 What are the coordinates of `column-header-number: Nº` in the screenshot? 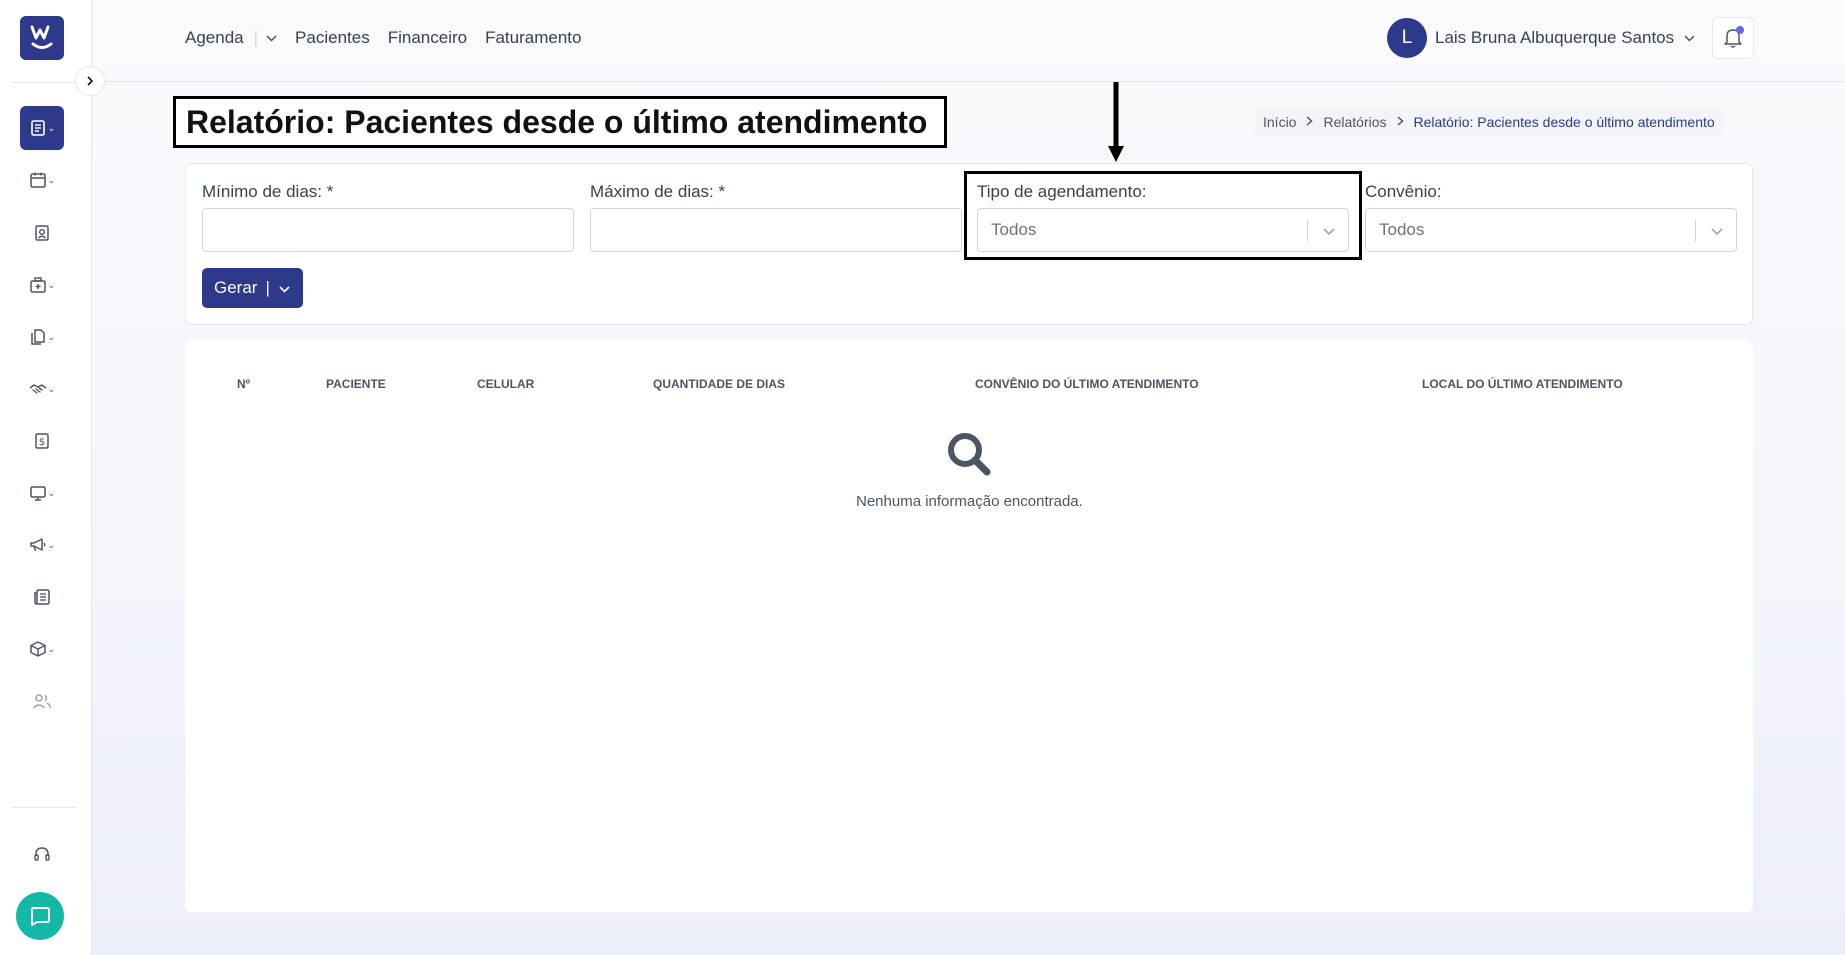 It's located at (243, 384).